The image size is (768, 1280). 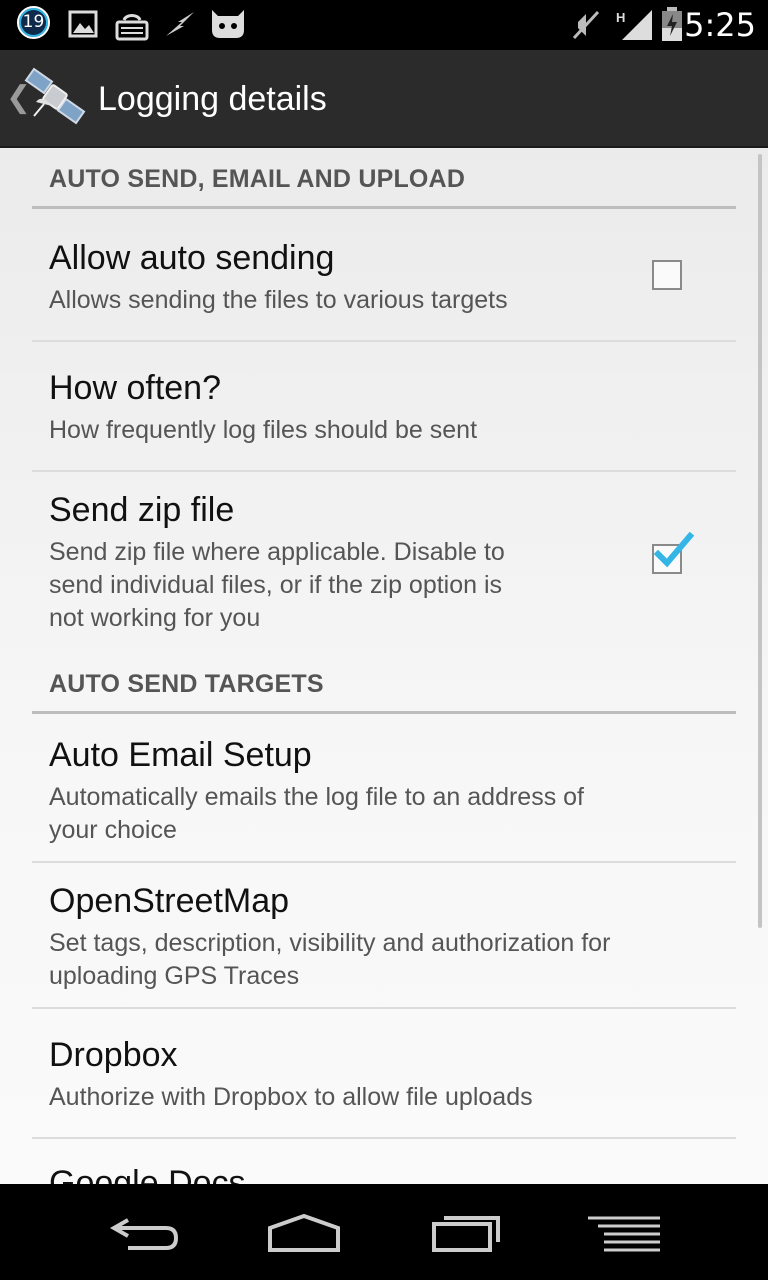 I want to click on svg-text: H, so click(x=620, y=17).